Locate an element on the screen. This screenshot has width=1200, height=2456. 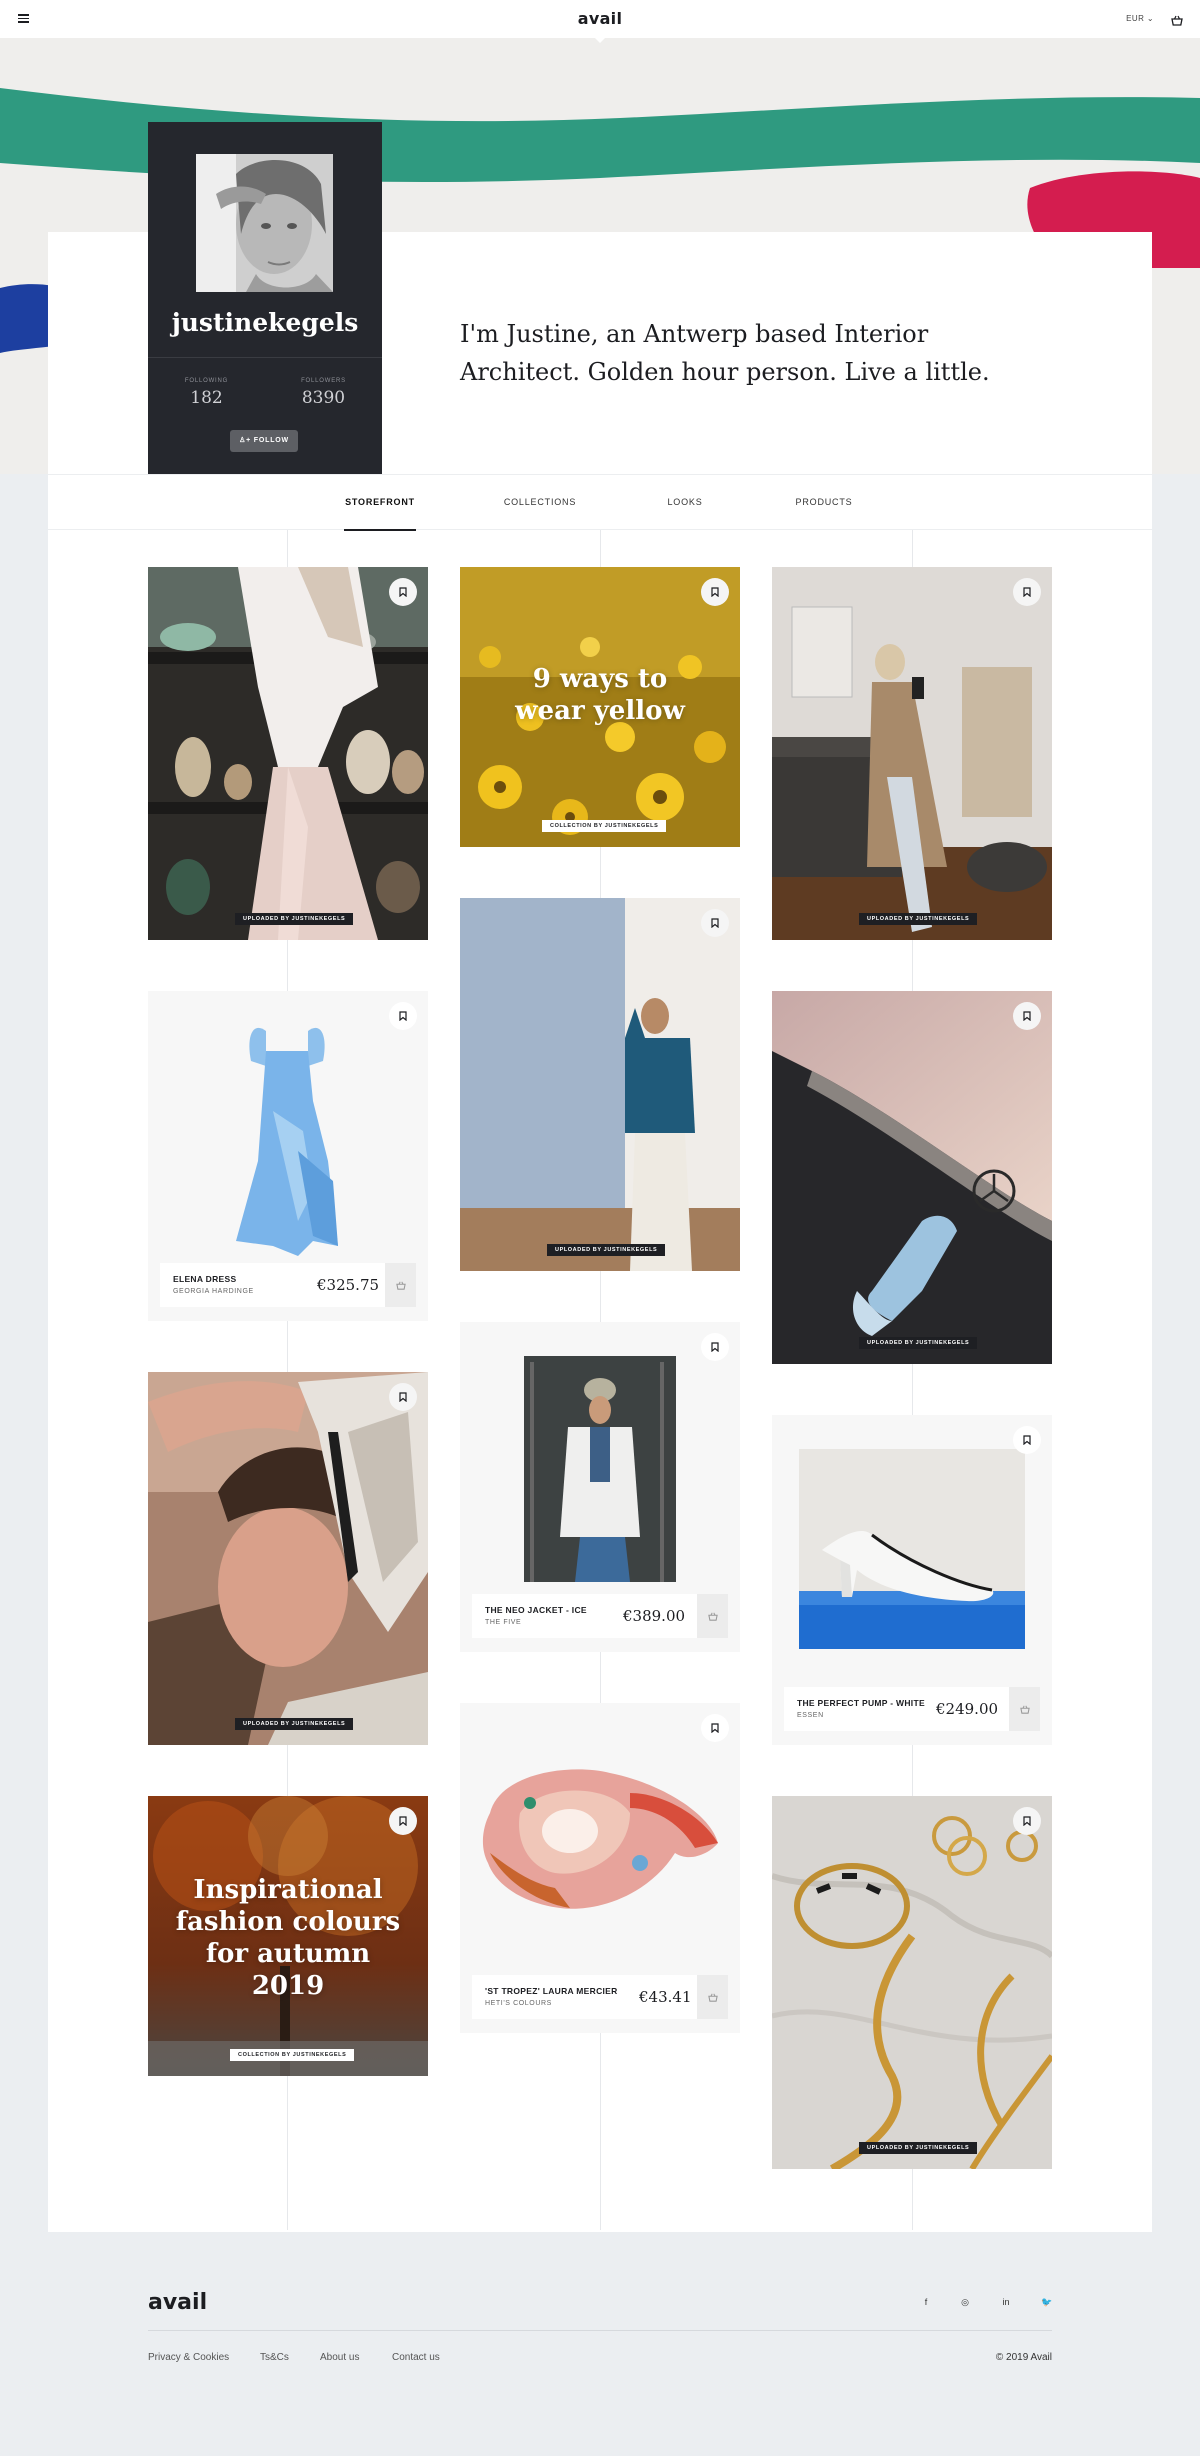
product-info-bar: ELENA DRESS GEORGIA HARDINGE €325.75 is located at coordinates (288, 1285).